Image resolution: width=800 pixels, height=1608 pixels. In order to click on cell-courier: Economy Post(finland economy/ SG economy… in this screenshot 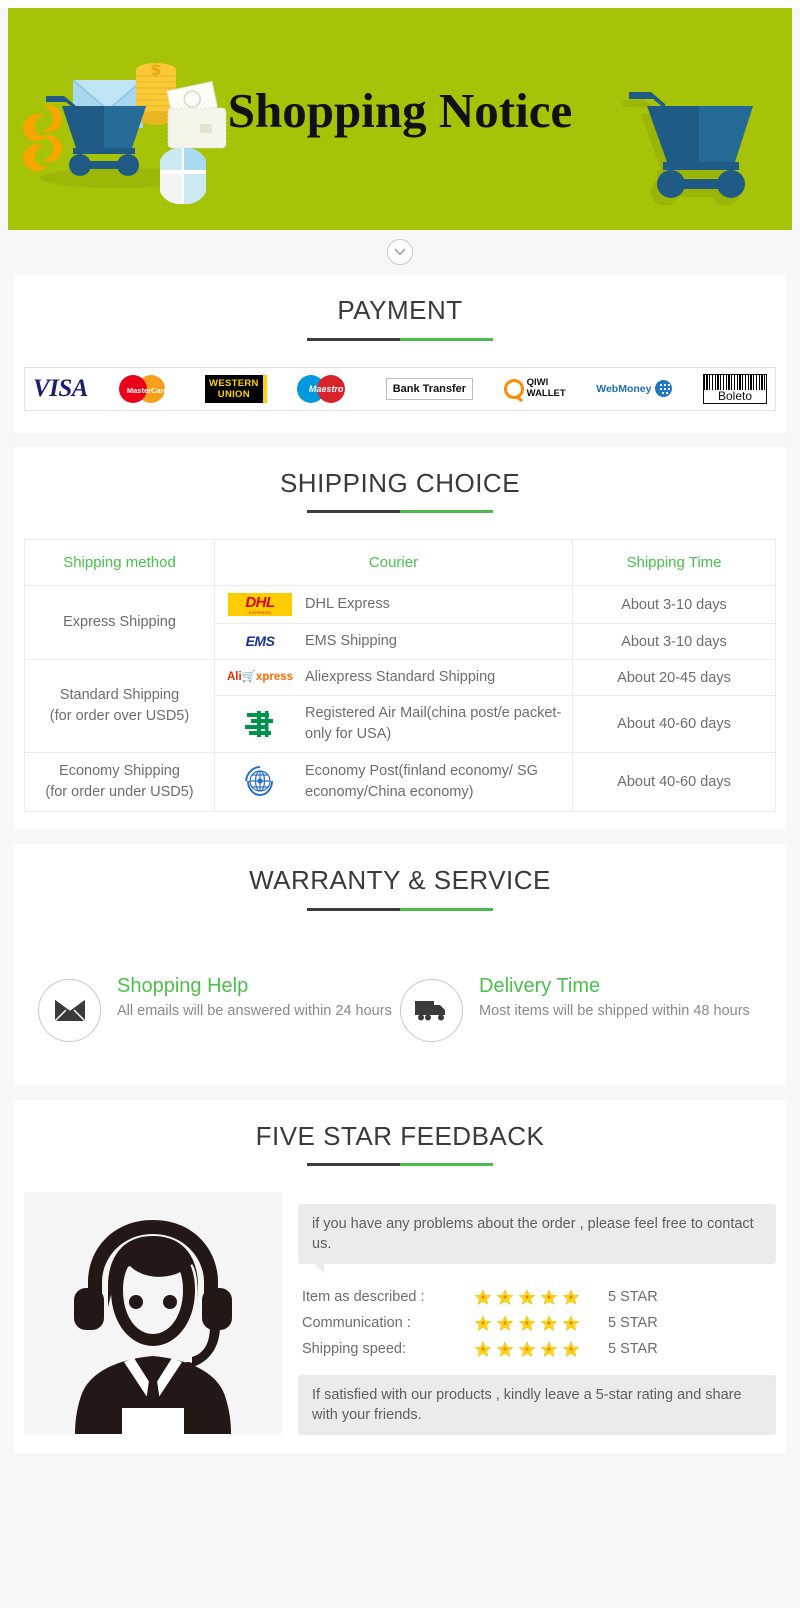, I will do `click(393, 782)`.